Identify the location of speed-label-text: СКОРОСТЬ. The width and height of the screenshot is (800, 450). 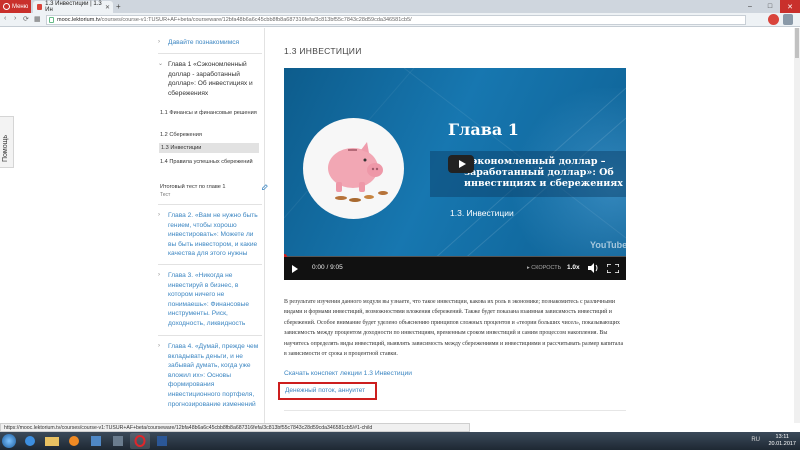
(546, 268).